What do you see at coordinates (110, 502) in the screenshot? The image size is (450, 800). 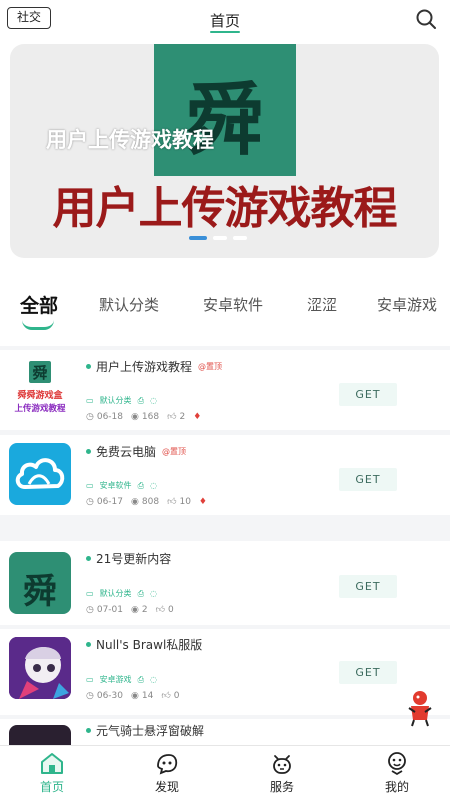 I see `item-date: 06-17` at bounding box center [110, 502].